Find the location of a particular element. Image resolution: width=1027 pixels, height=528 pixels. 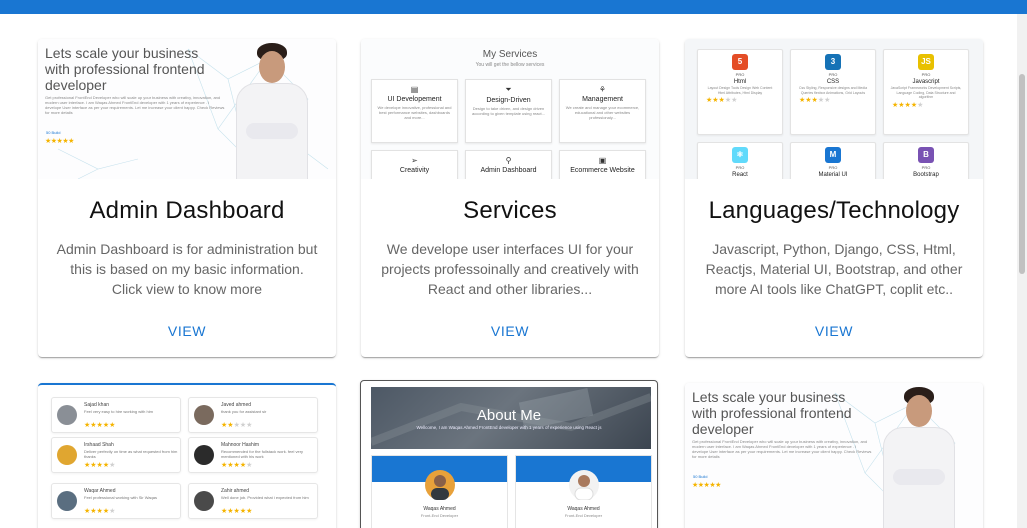

page-scrollbar is located at coordinates (1022, 271).